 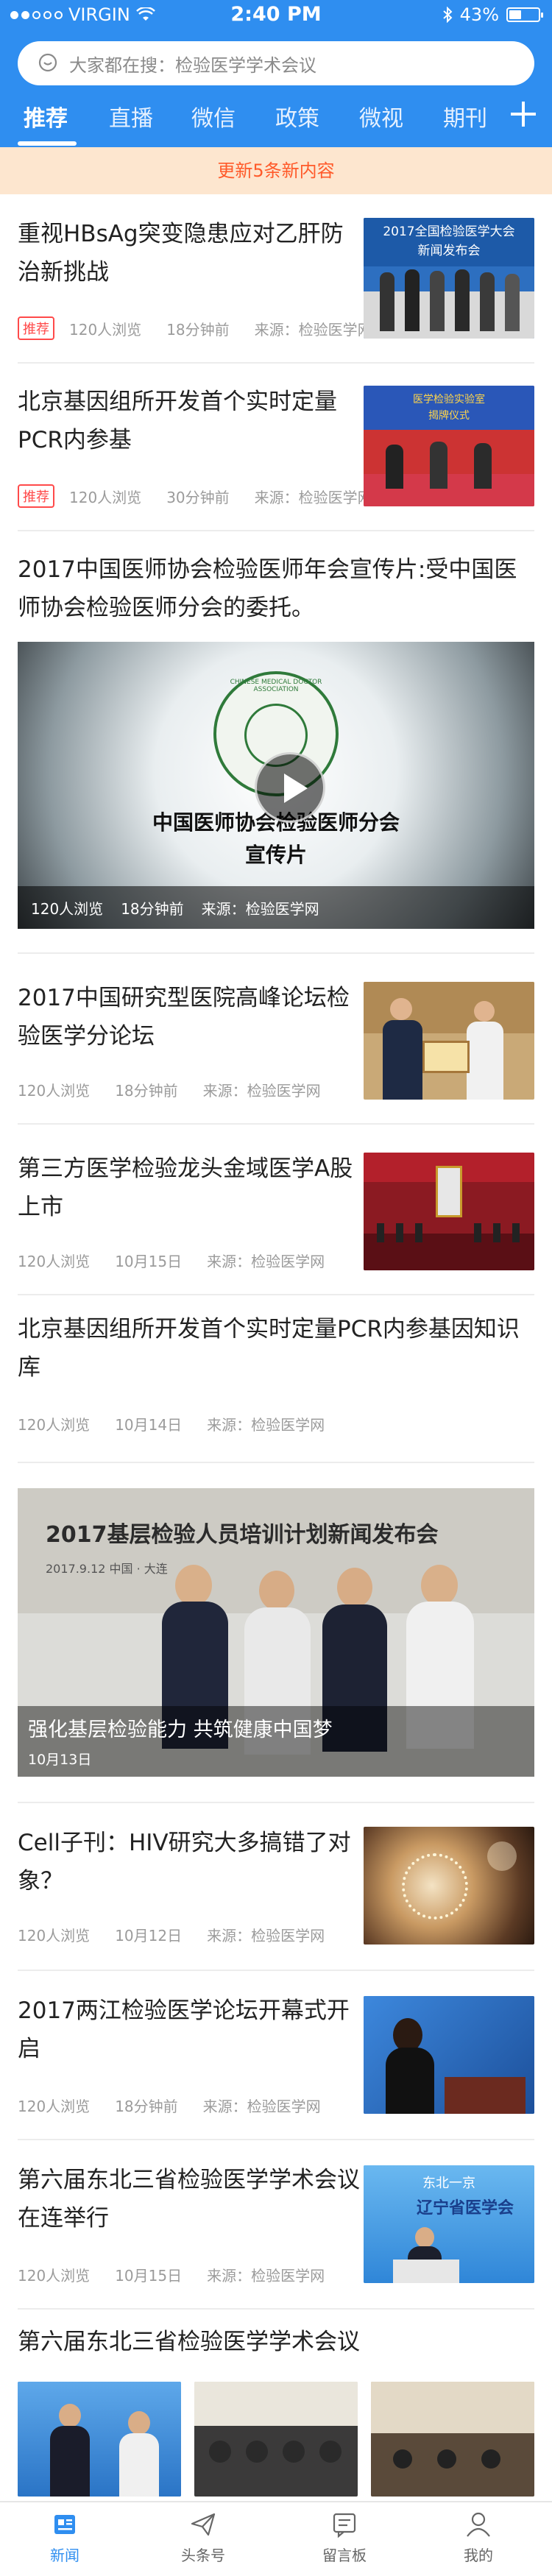 I want to click on nav-message-board: 留言板, so click(x=344, y=2537).